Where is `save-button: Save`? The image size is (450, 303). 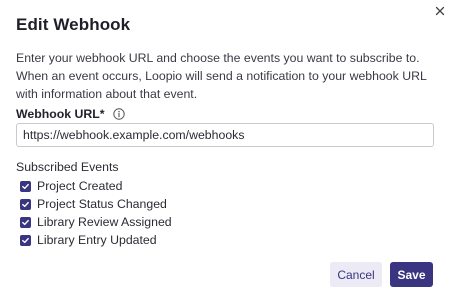
save-button: Save is located at coordinates (411, 274).